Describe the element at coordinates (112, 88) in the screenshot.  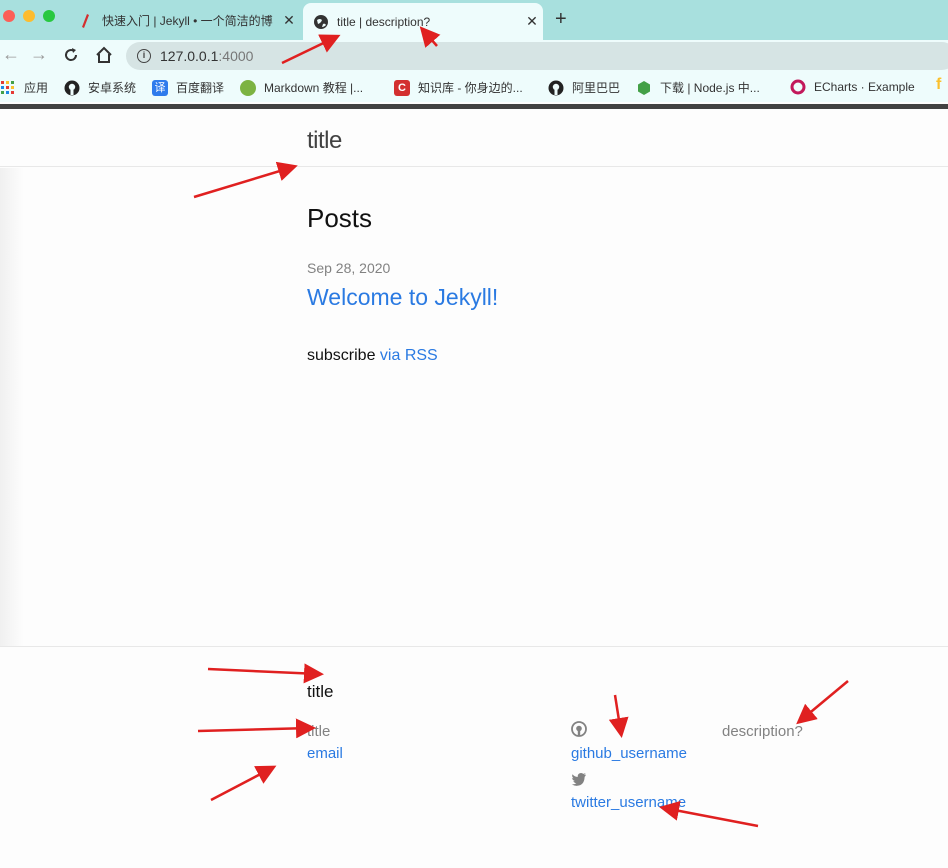
I see `bookmark-label: 安卓系统` at that location.